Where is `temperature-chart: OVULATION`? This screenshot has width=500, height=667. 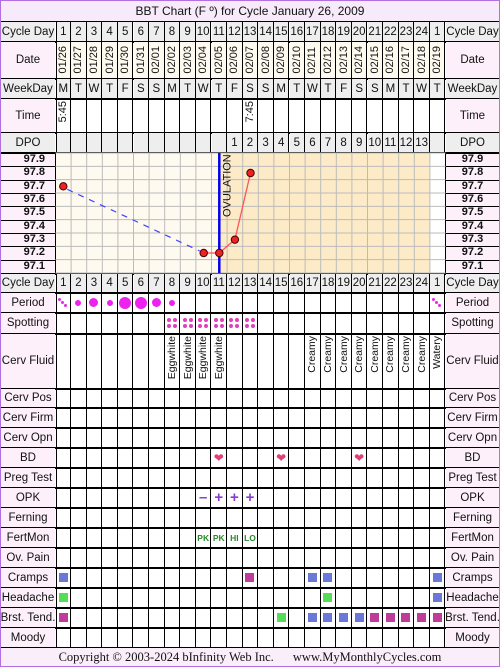 temperature-chart: OVULATION is located at coordinates (250, 213).